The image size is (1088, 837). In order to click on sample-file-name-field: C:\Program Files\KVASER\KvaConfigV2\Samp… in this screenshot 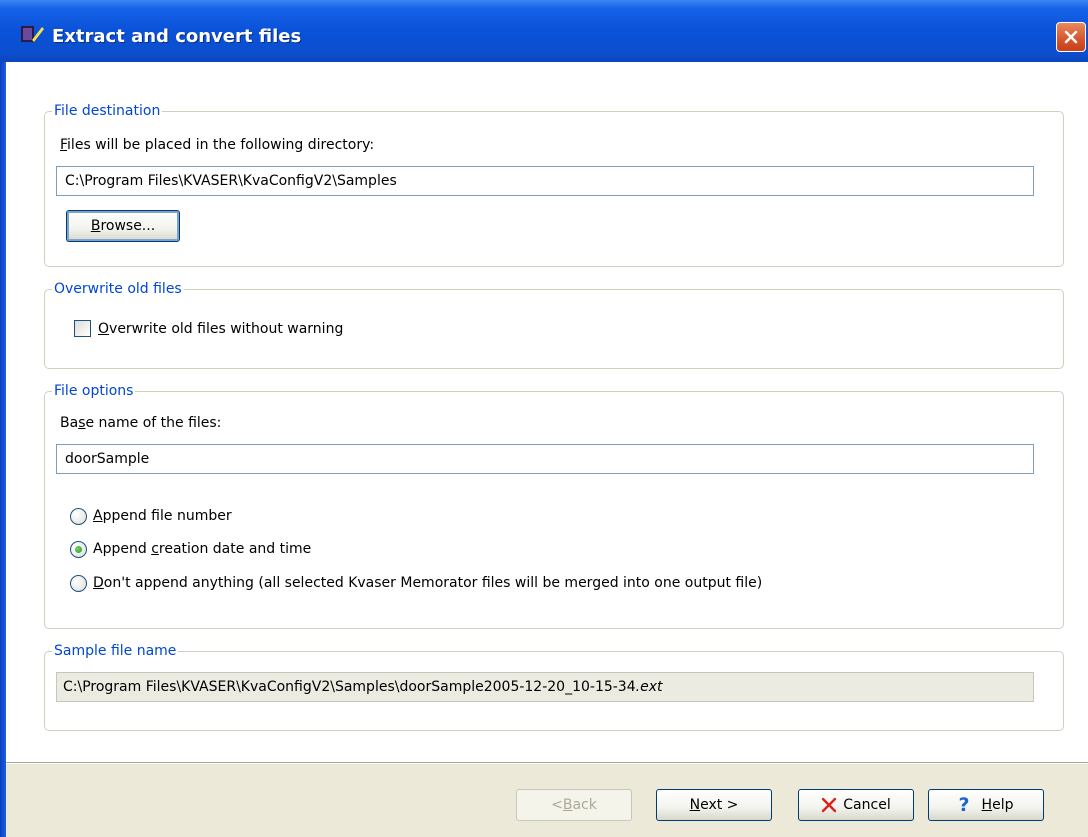, I will do `click(545, 687)`.